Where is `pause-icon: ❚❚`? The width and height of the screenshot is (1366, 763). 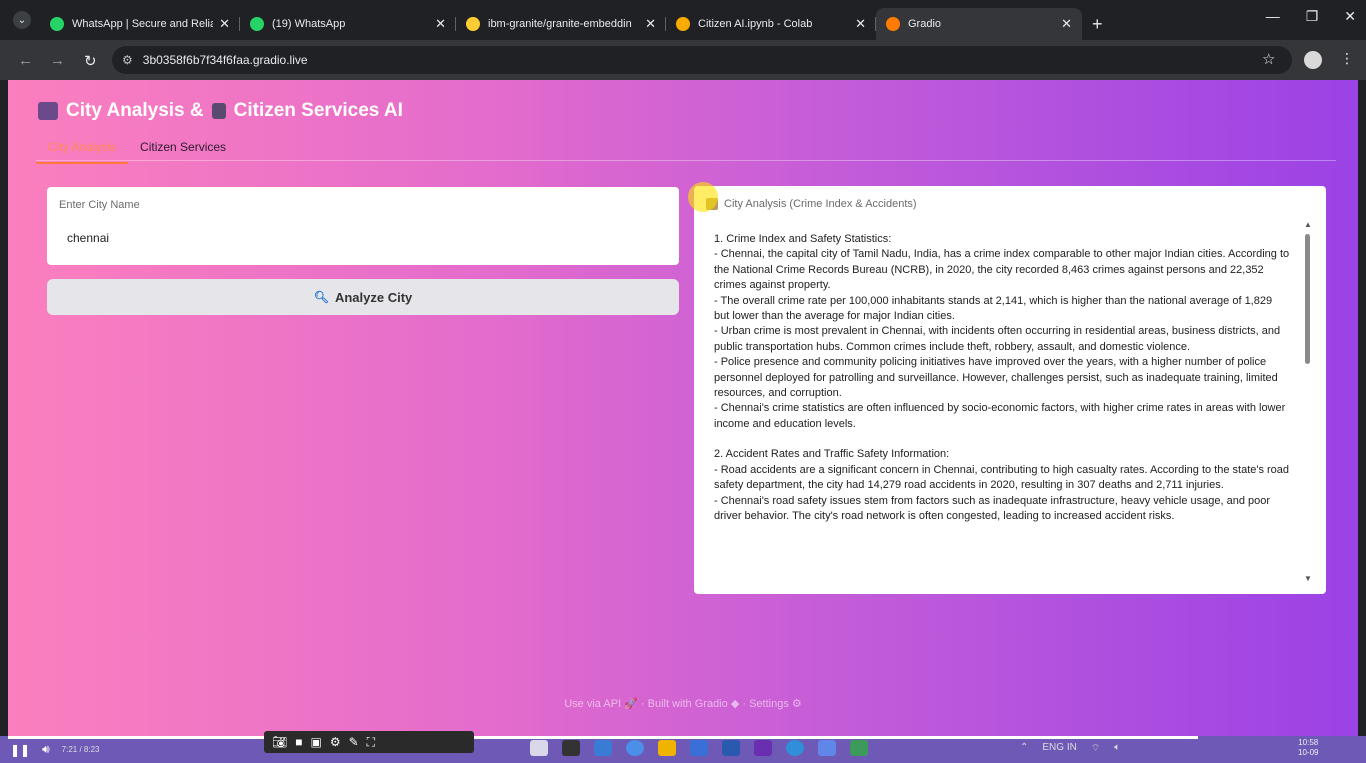 pause-icon: ❚❚ is located at coordinates (20, 750).